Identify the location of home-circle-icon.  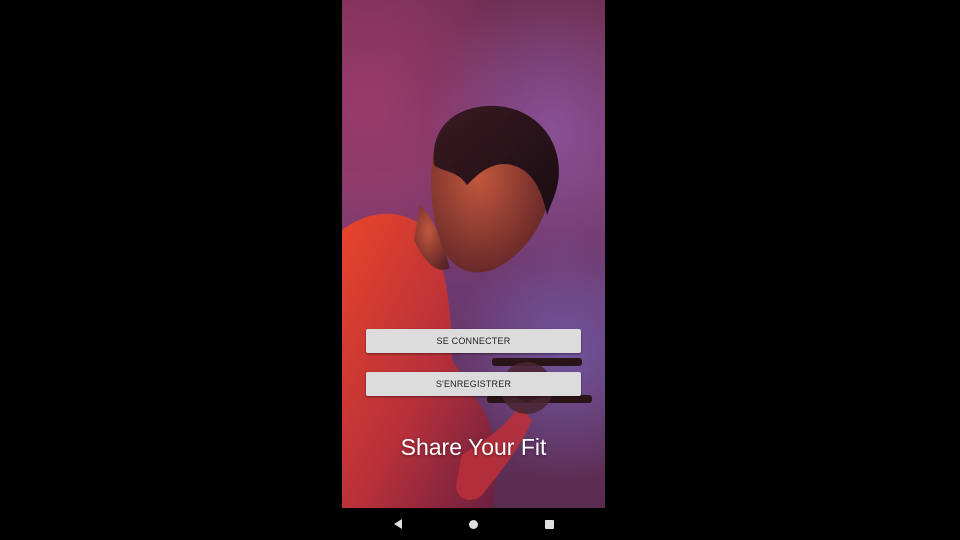
(473, 524).